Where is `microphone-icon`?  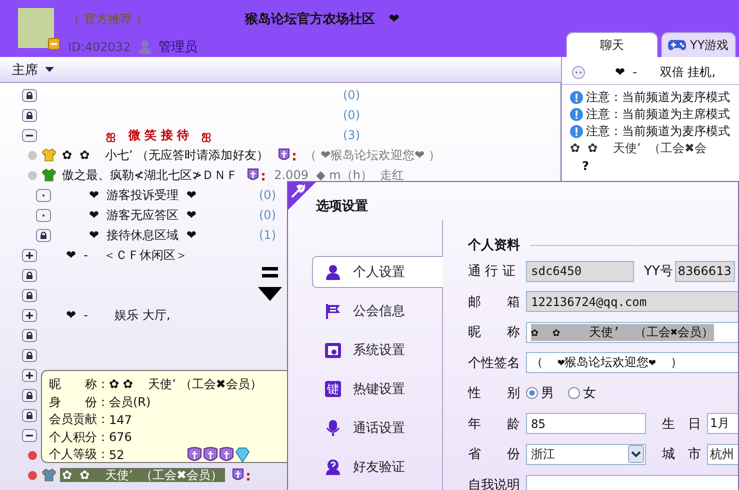 microphone-icon is located at coordinates (333, 428).